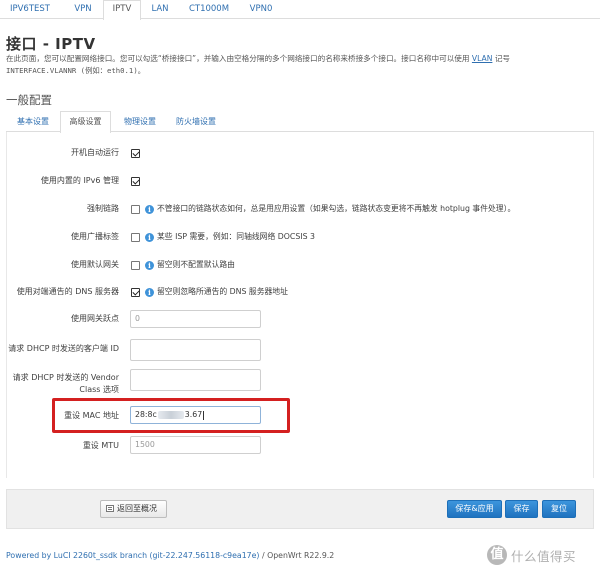  What do you see at coordinates (300, 122) in the screenshot?
I see `settings-tabs: 基本设置 高级设置 物理设置 防火墙设置` at bounding box center [300, 122].